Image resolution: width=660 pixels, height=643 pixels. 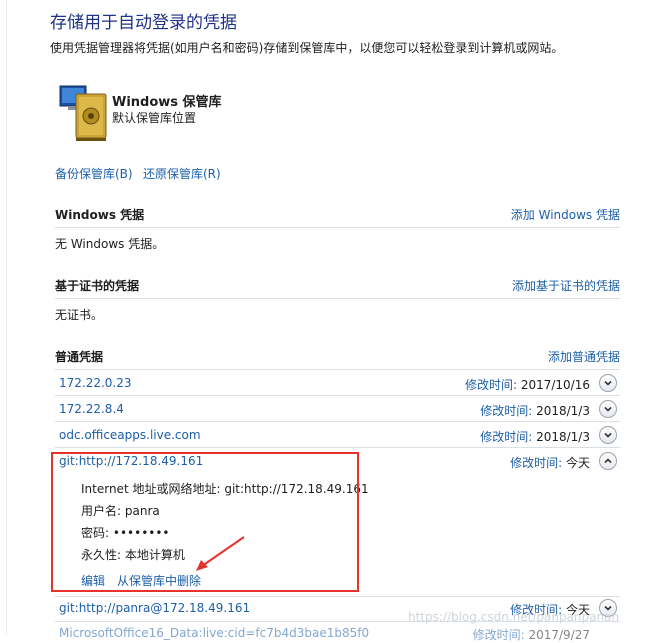 I want to click on restore-vault-link: 还原保管库(R), so click(x=182, y=173).